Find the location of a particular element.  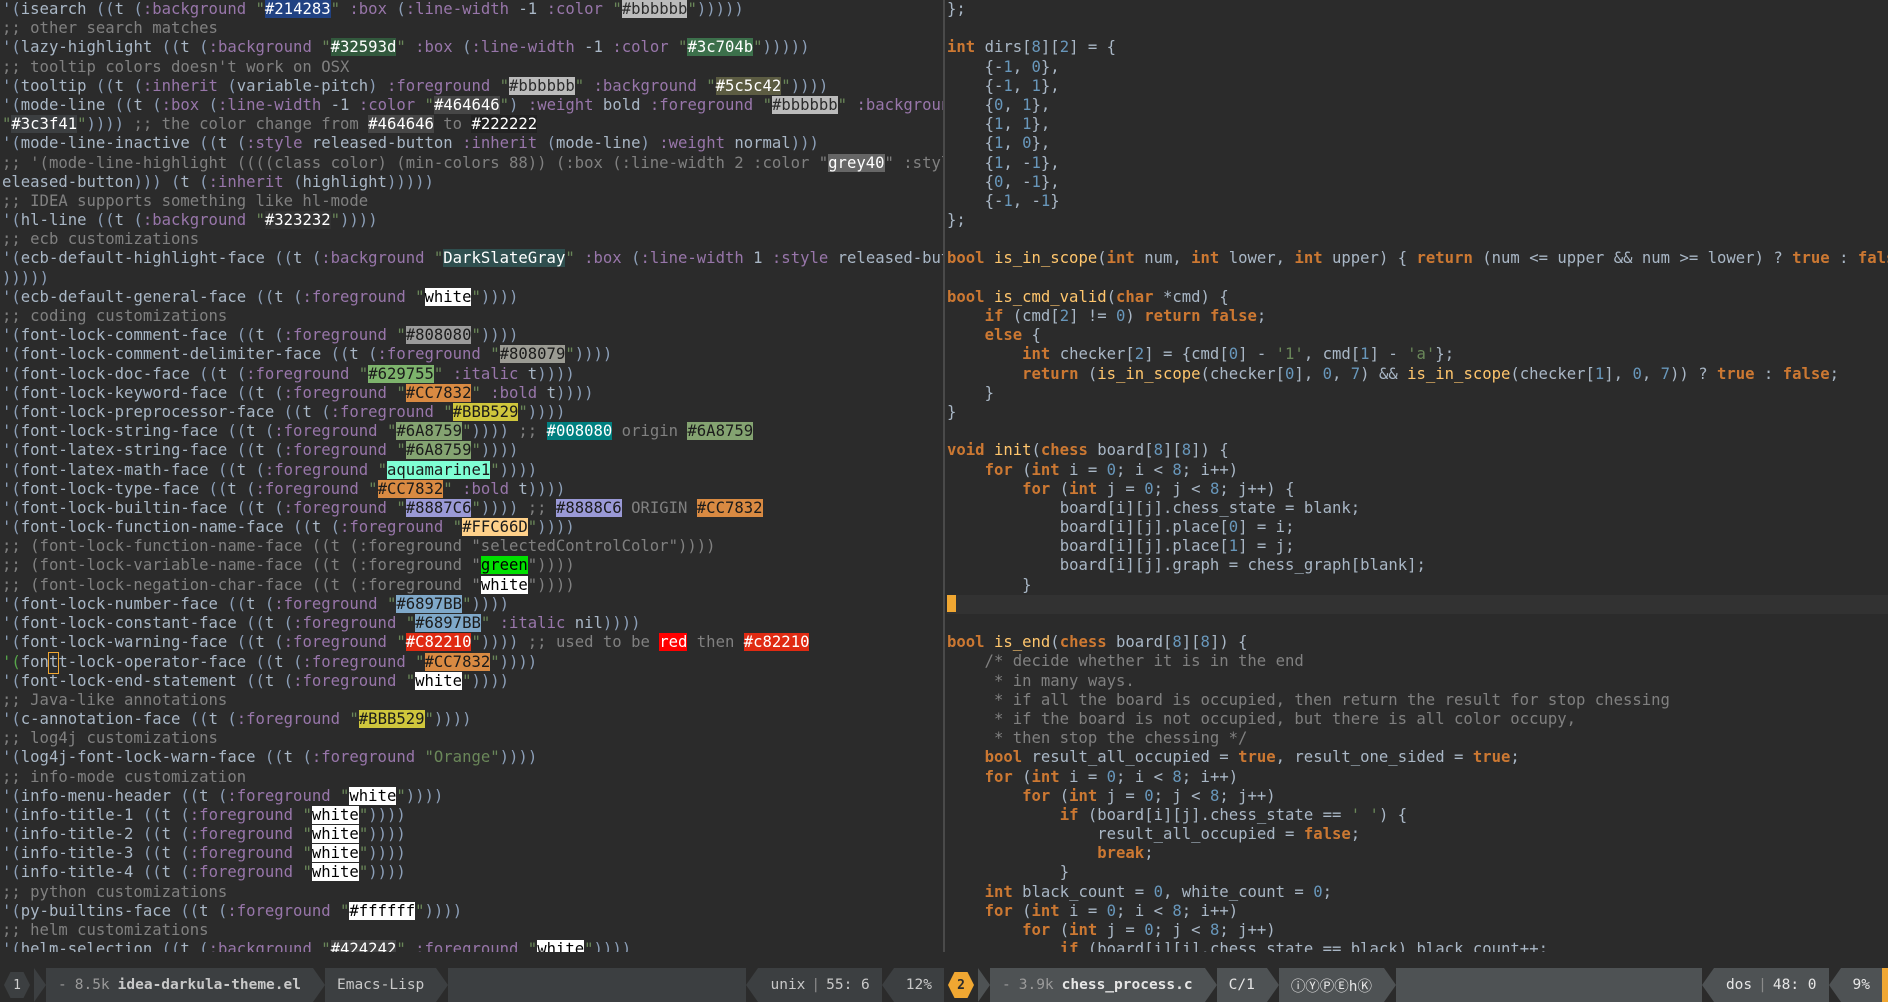

buffer-name: chess_process.c is located at coordinates (1127, 985).